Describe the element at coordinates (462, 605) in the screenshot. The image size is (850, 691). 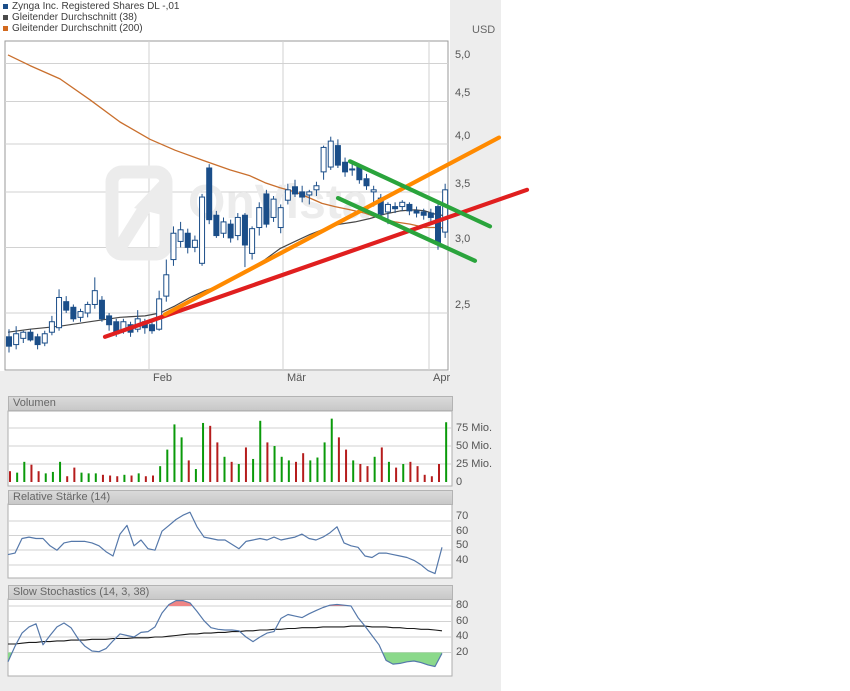
I see `axis-tick-label: 80` at that location.